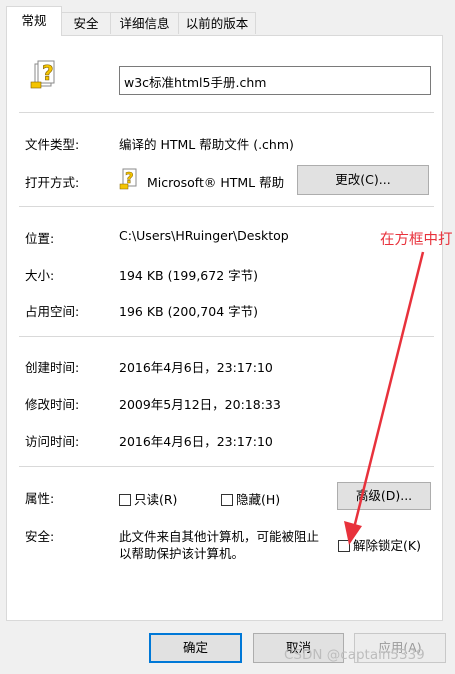 Image resolution: width=455 pixels, height=674 pixels. What do you see at coordinates (196, 441) in the screenshot?
I see `accessed-value: 2016年4月6日，23:17:10` at bounding box center [196, 441].